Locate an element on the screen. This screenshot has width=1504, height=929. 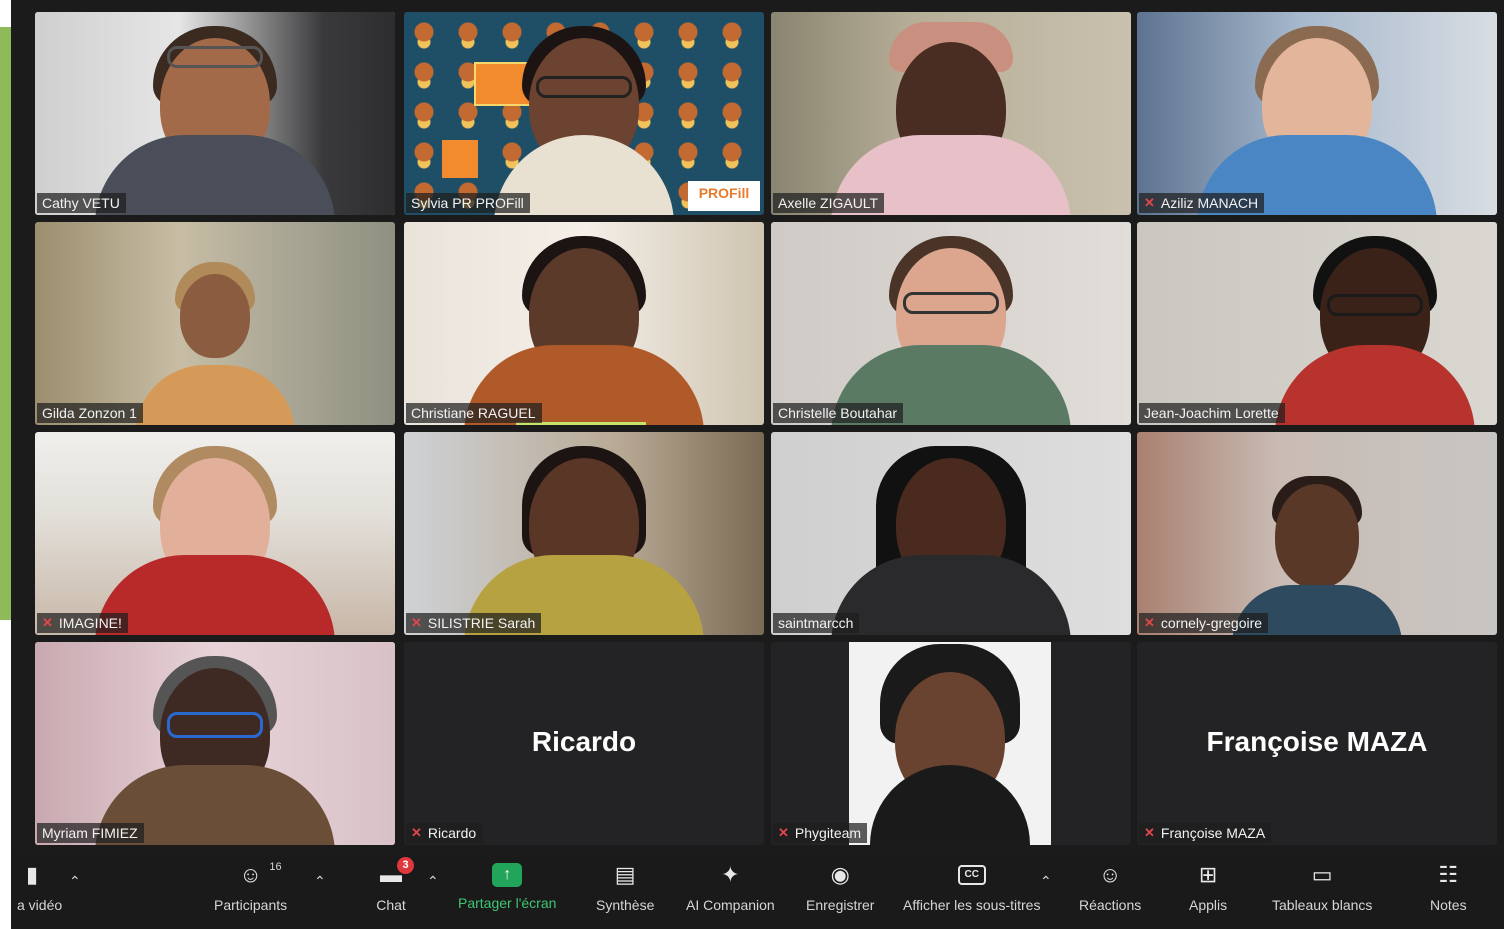
captions-options-caret: ⌃ is located at coordinates (1046, 881).